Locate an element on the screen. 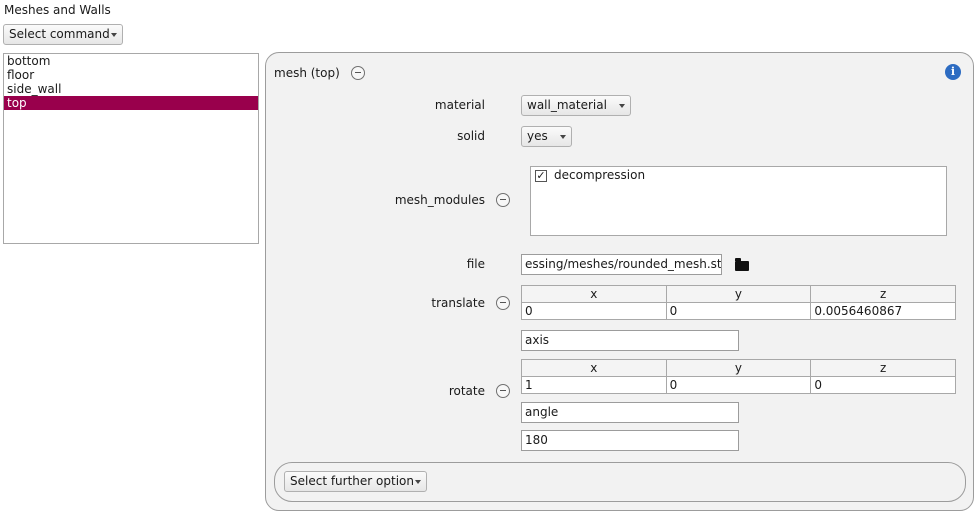 The image size is (979, 516). info-icon: i is located at coordinates (953, 72).